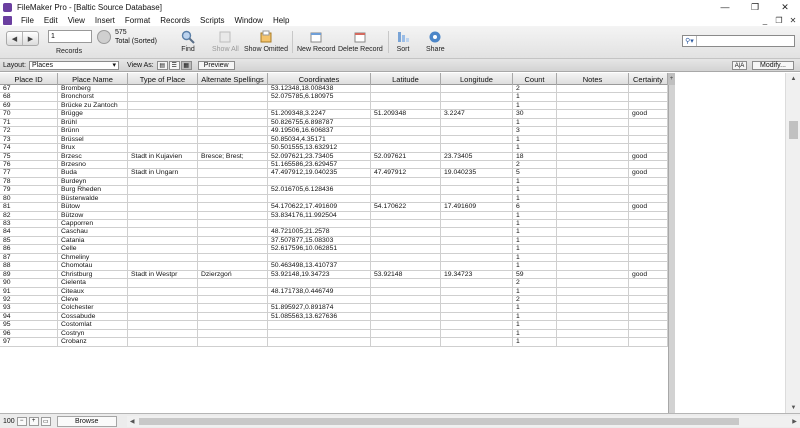  Describe the element at coordinates (319, 148) in the screenshot. I see `cell-coordinates: 50.501555,13.632912` at that location.